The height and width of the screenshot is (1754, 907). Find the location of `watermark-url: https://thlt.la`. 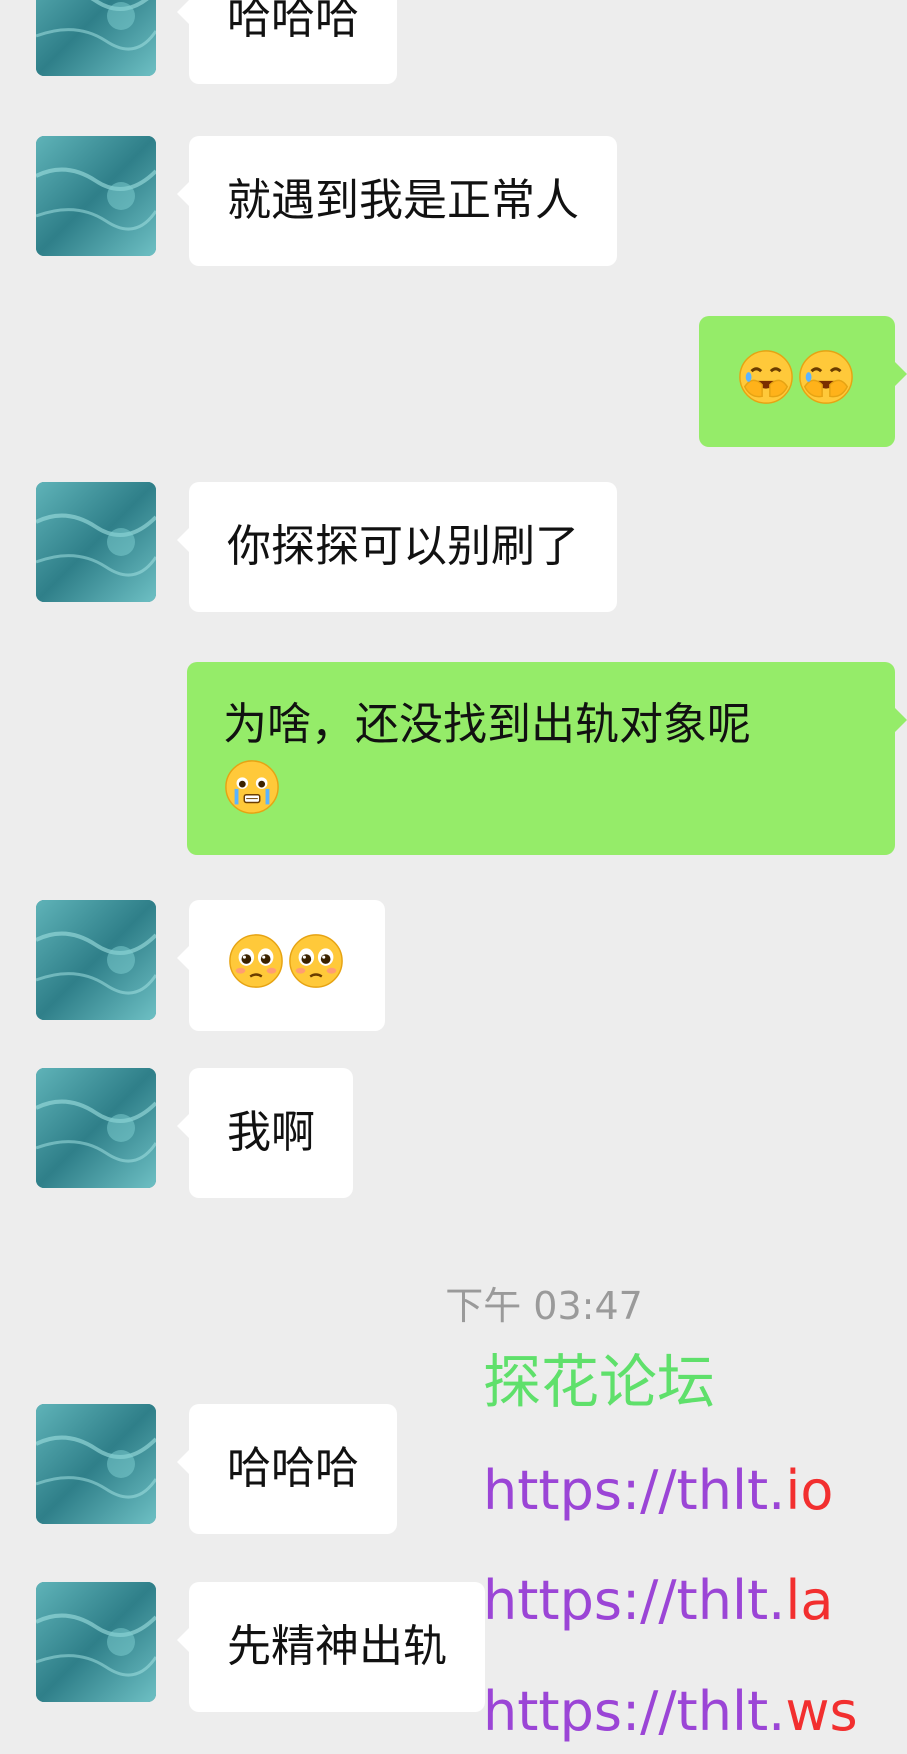

watermark-url: https://thlt.la is located at coordinates (658, 1601).